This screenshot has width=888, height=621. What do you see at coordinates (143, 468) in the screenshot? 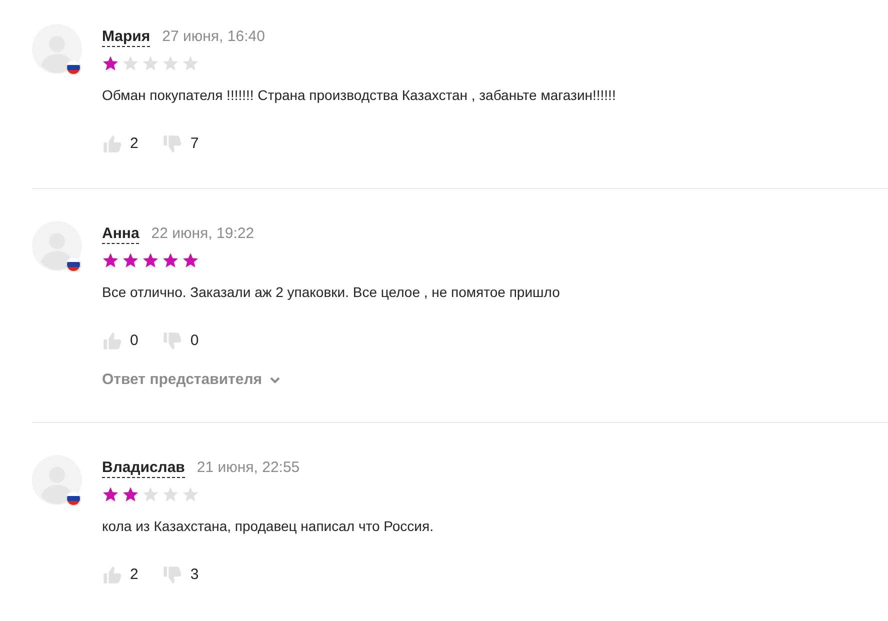
I see `author-name: Владислав` at bounding box center [143, 468].